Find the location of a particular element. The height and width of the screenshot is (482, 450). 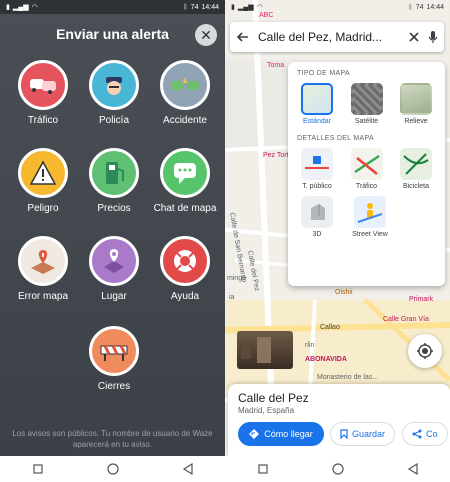

share-icon is located at coordinates (417, 434).